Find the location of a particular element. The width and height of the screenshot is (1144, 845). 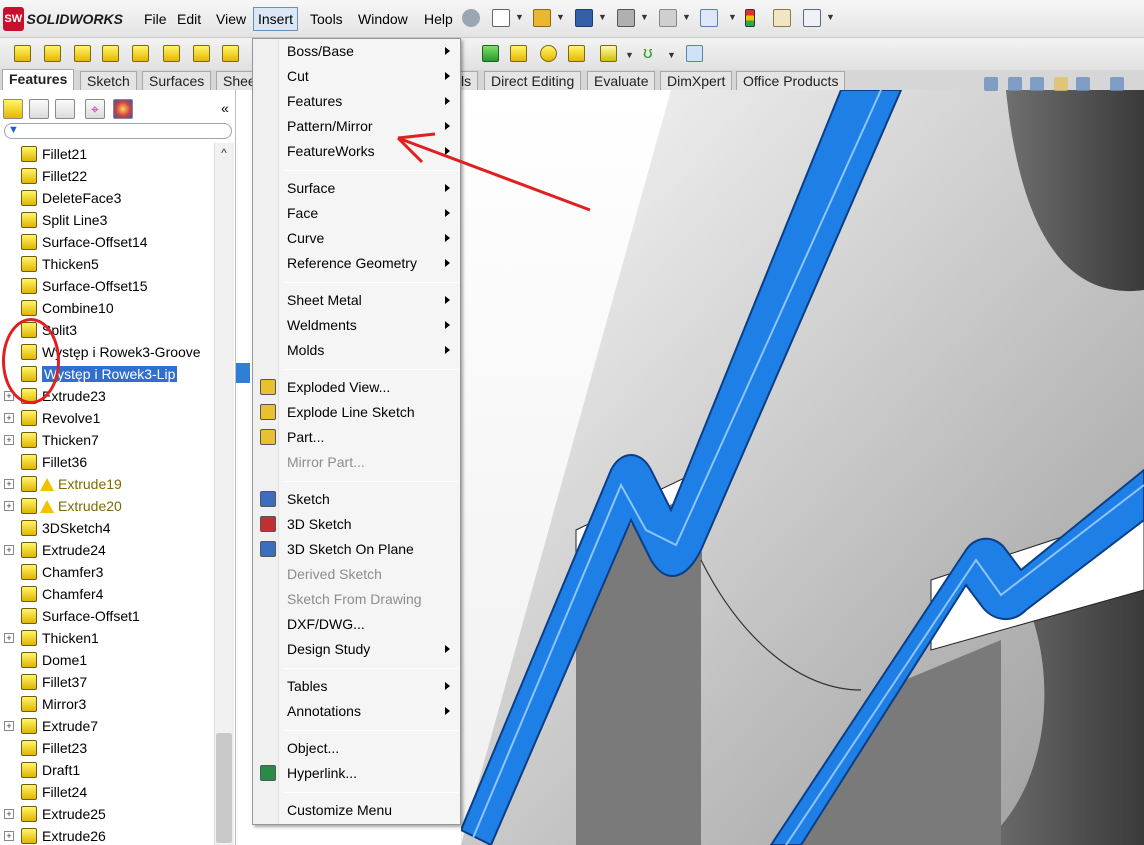

save-dropdown-icon: ▼ is located at coordinates (602, 17).